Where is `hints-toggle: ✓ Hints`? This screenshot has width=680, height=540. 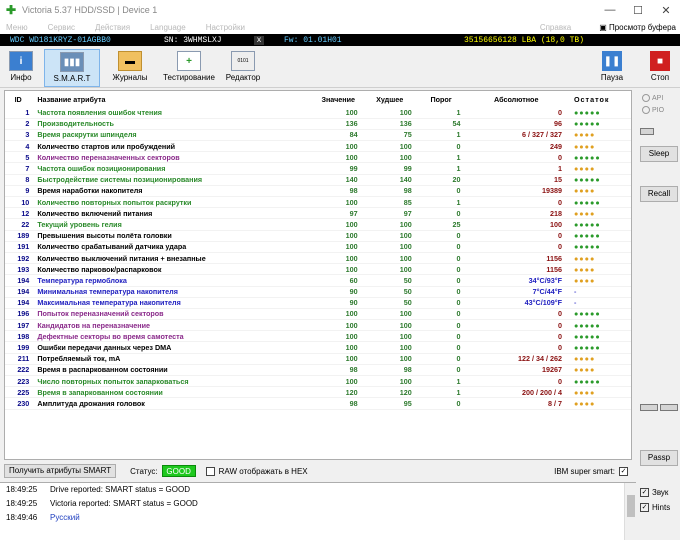 hints-toggle: ✓ Hints is located at coordinates (655, 507).